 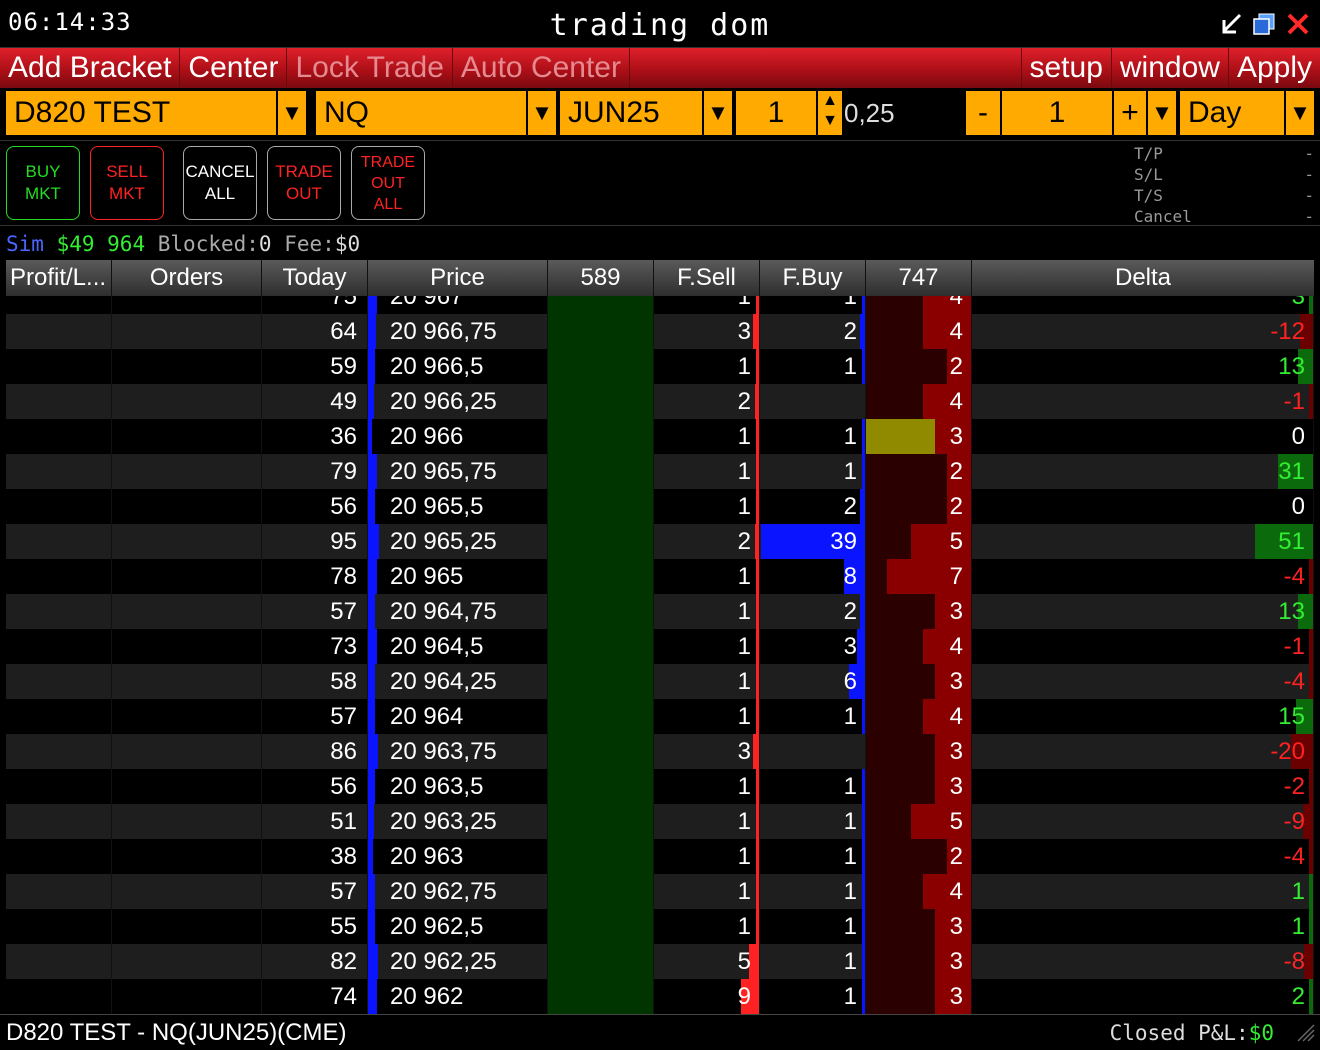 What do you see at coordinates (919, 278) in the screenshot?
I see `col-volume: 747` at bounding box center [919, 278].